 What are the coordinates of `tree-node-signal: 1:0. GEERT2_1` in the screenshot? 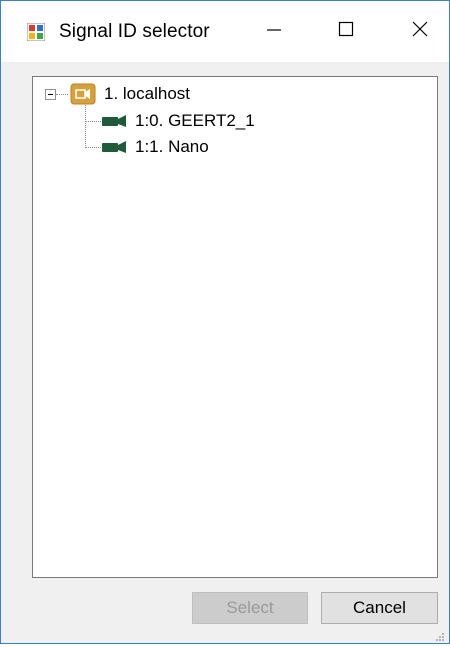 It's located at (178, 121).